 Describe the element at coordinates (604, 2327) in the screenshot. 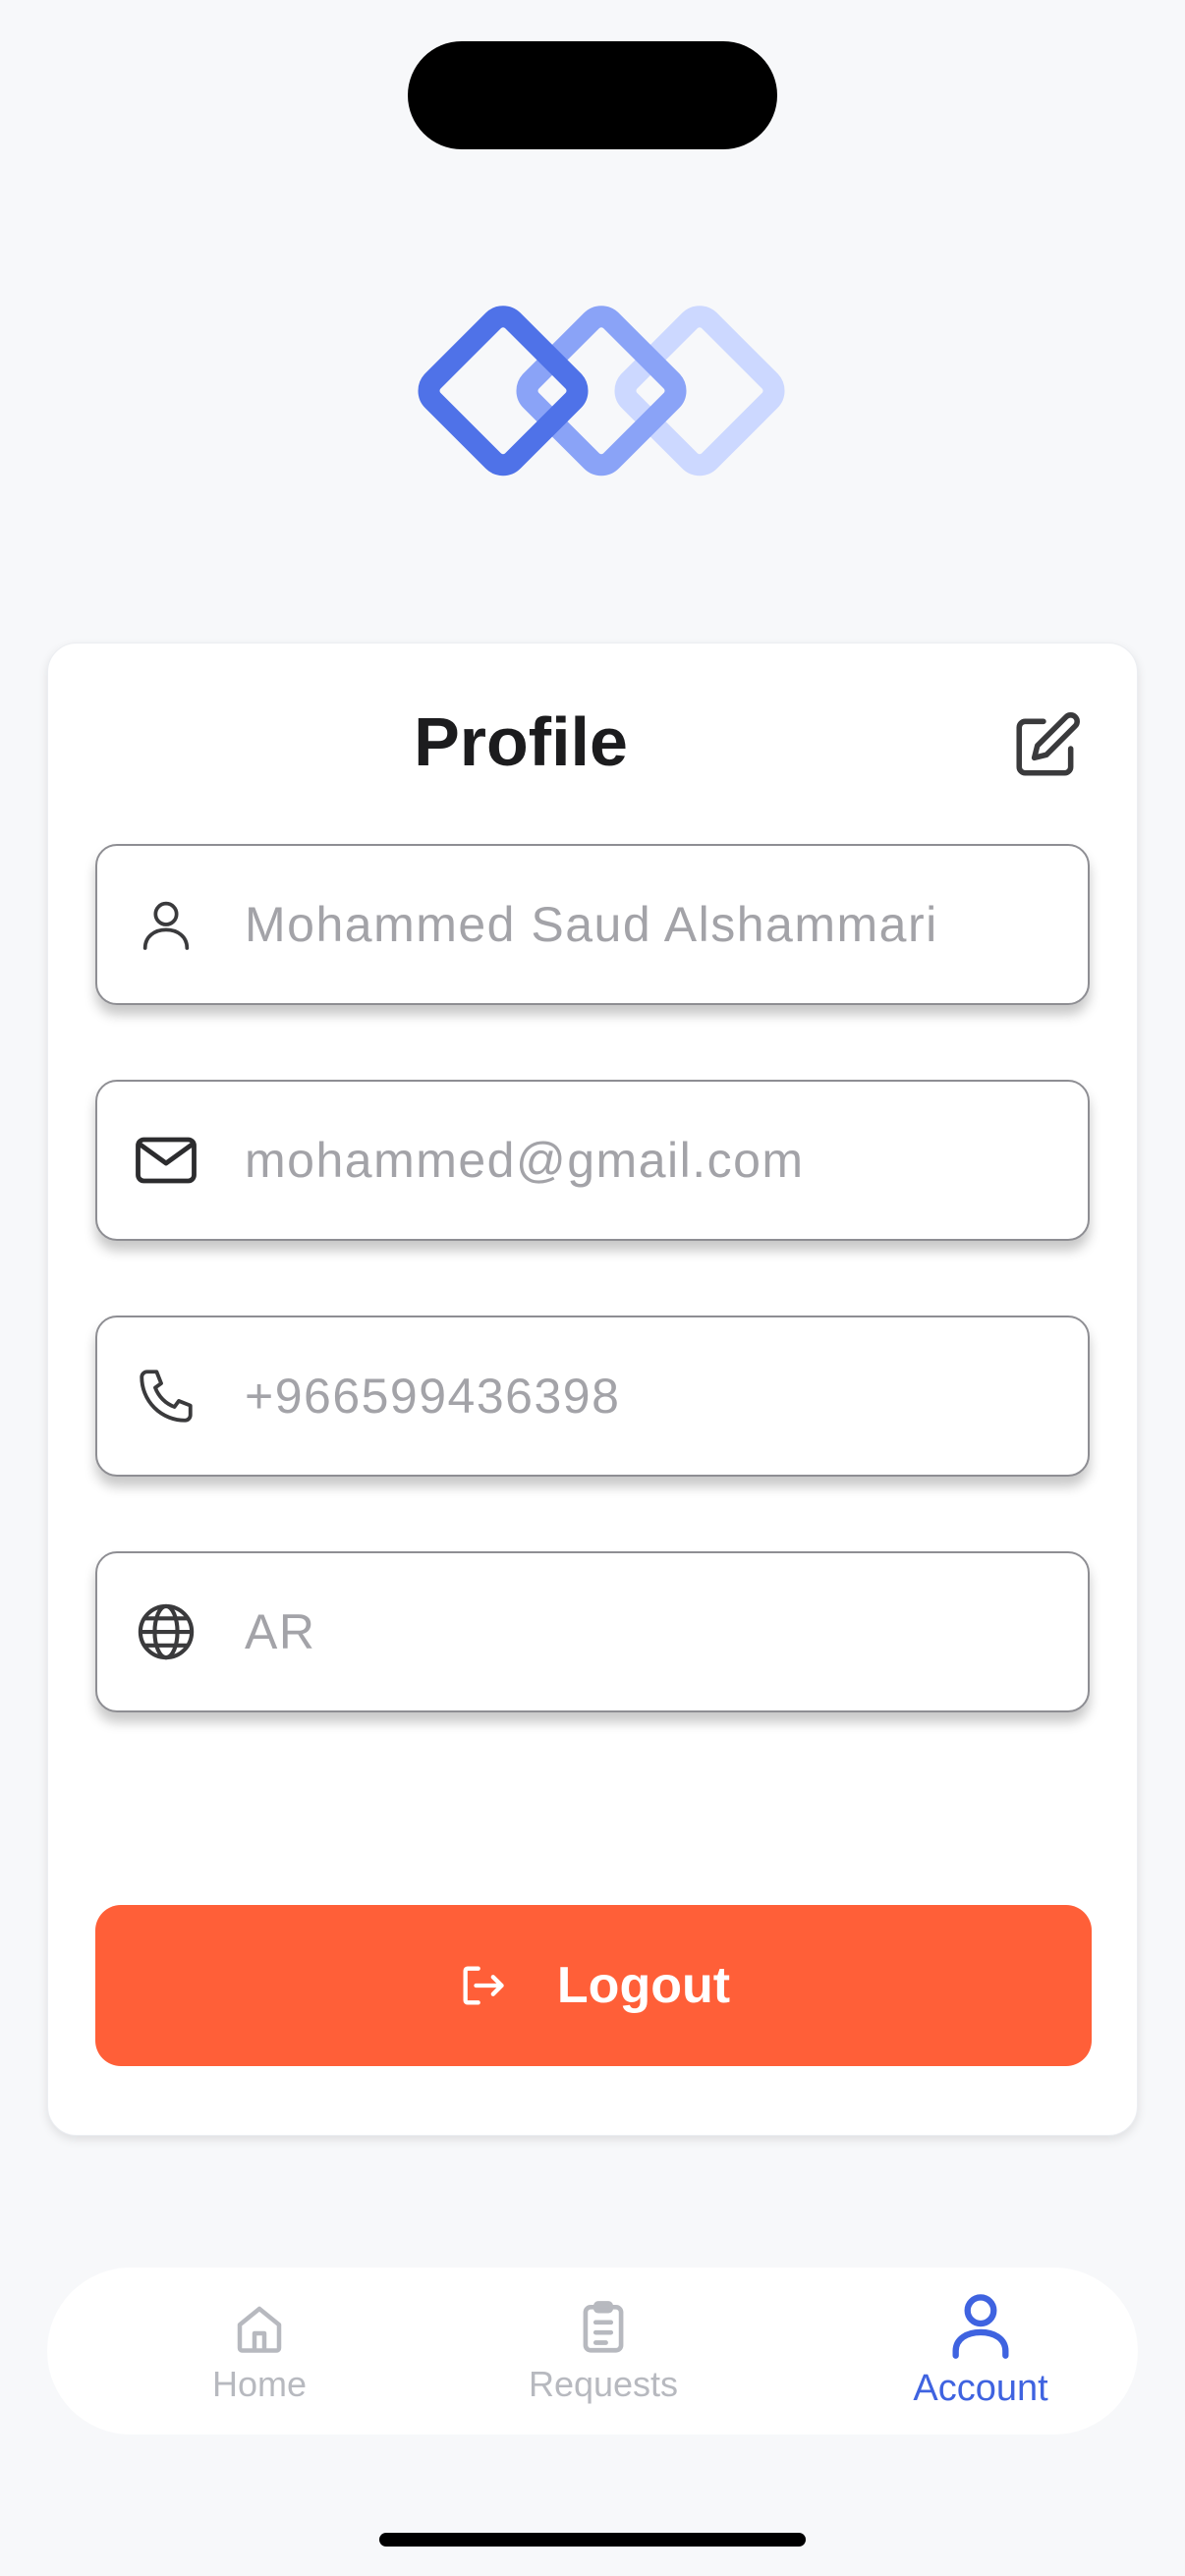

I see `clipboard-icon` at that location.